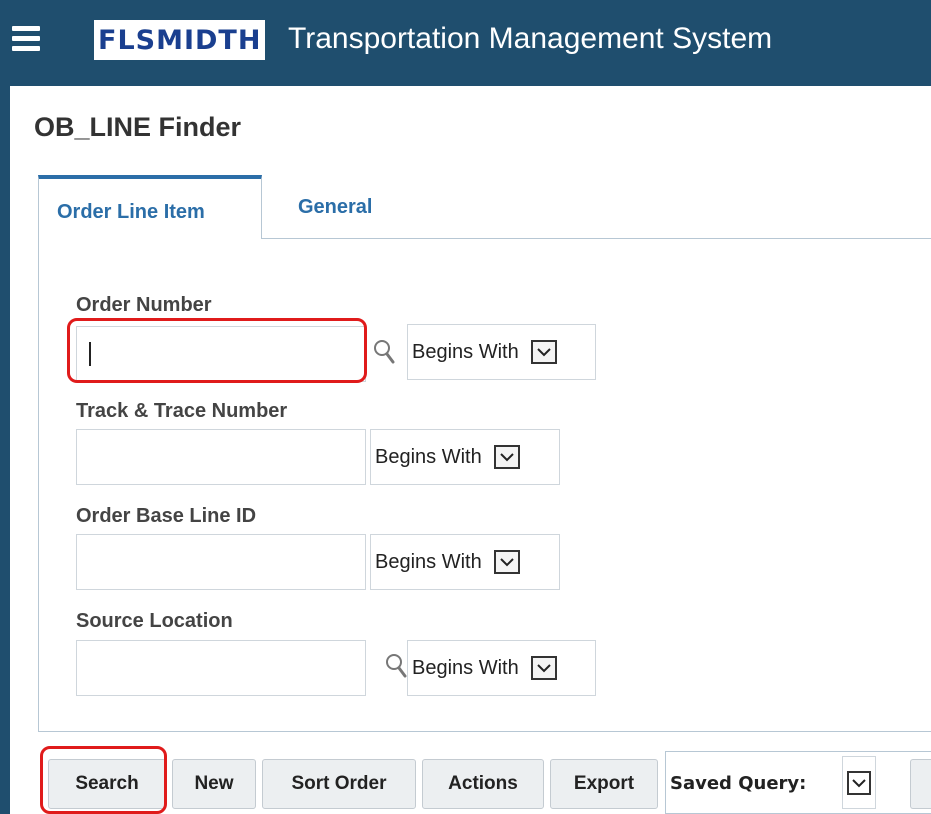 Image resolution: width=931 pixels, height=814 pixels. Describe the element at coordinates (221, 562) in the screenshot. I see `order-base-line-id-input` at that location.